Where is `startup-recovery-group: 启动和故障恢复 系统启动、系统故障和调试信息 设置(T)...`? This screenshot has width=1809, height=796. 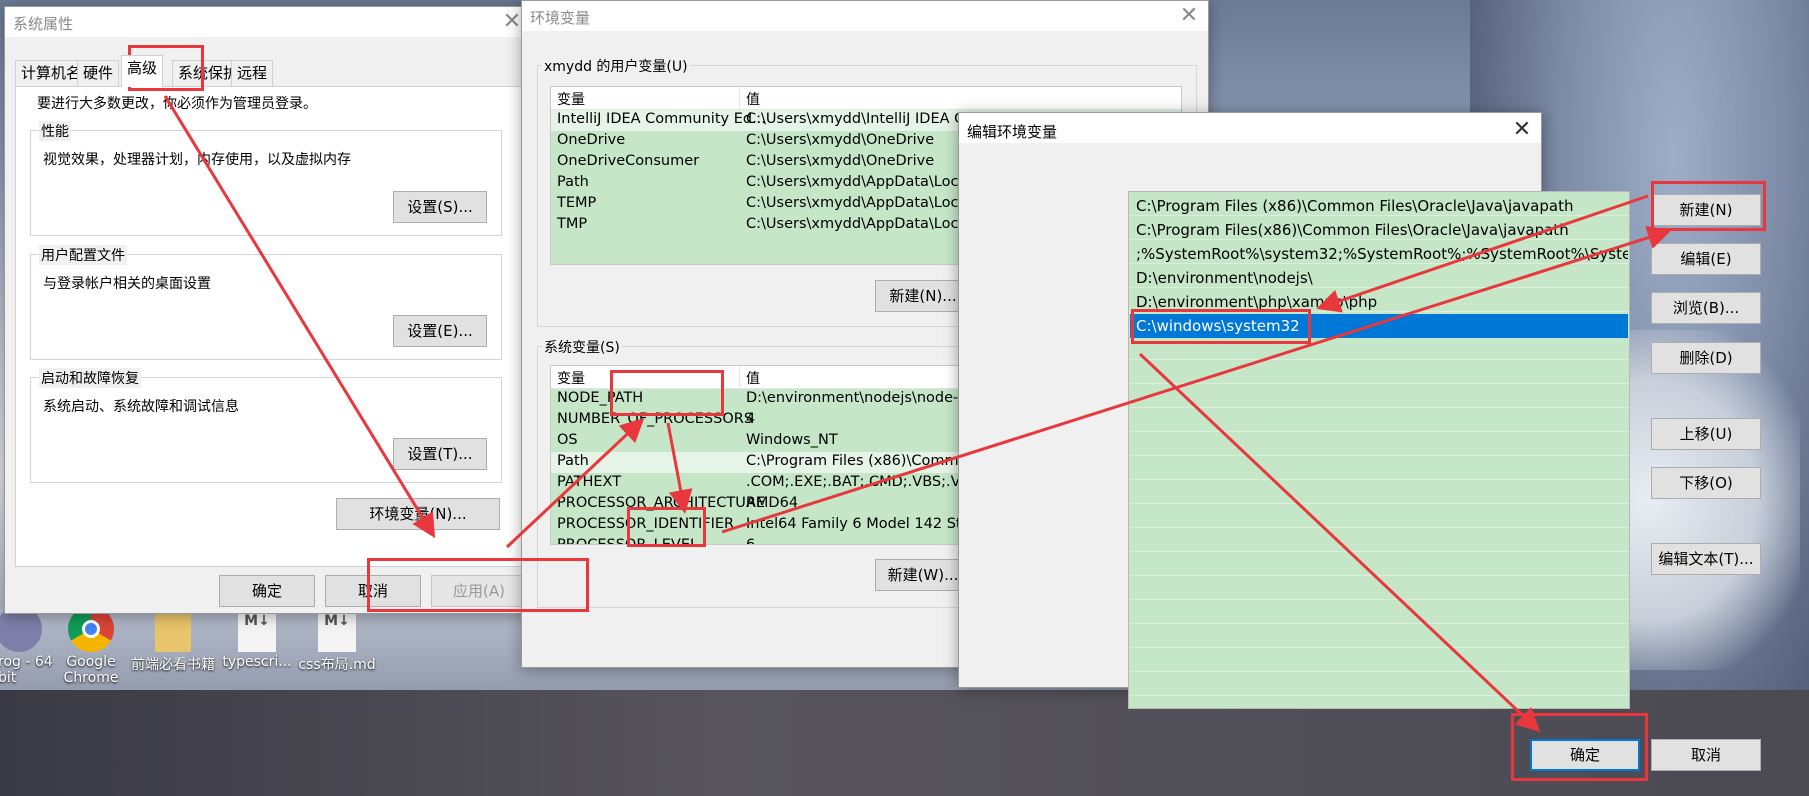
startup-recovery-group: 启动和故障恢复 系统启动、系统故障和调试信息 设置(T)... is located at coordinates (266, 425).